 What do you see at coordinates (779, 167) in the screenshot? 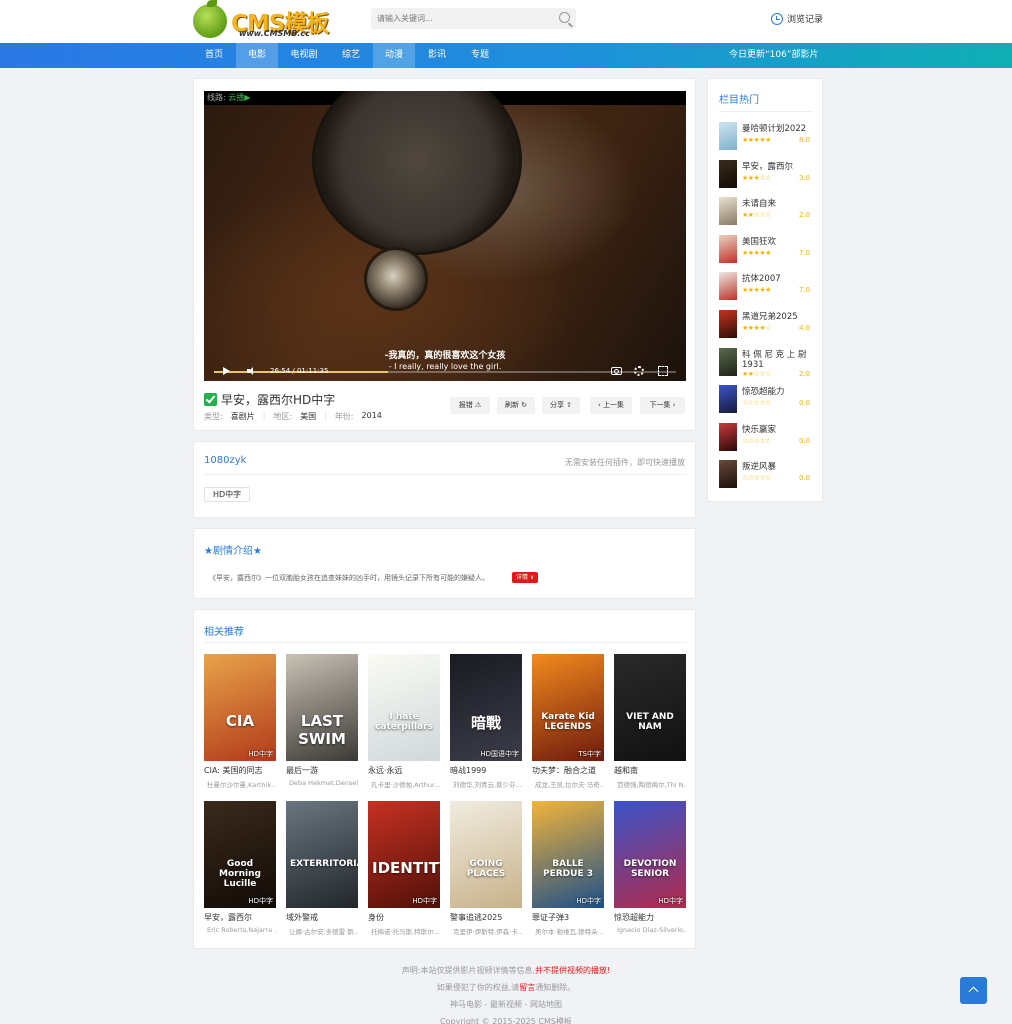
I see `sidebar-item-name: 早安，露西尔` at bounding box center [779, 167].